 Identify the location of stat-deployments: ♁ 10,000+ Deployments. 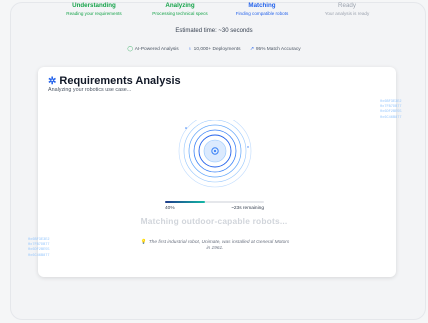
(215, 49).